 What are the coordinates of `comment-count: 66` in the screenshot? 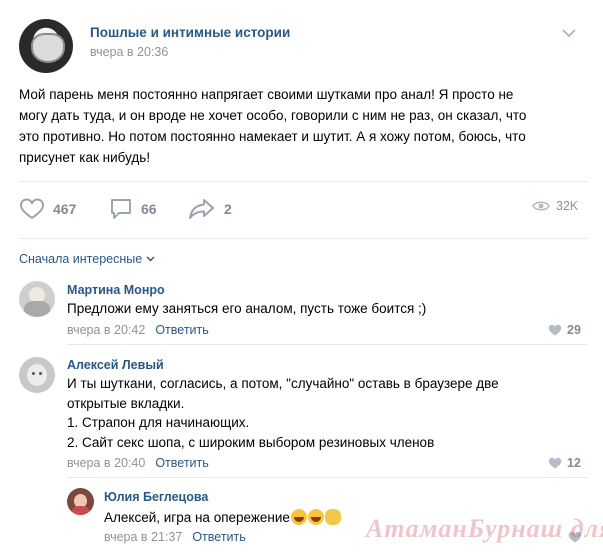 It's located at (149, 209).